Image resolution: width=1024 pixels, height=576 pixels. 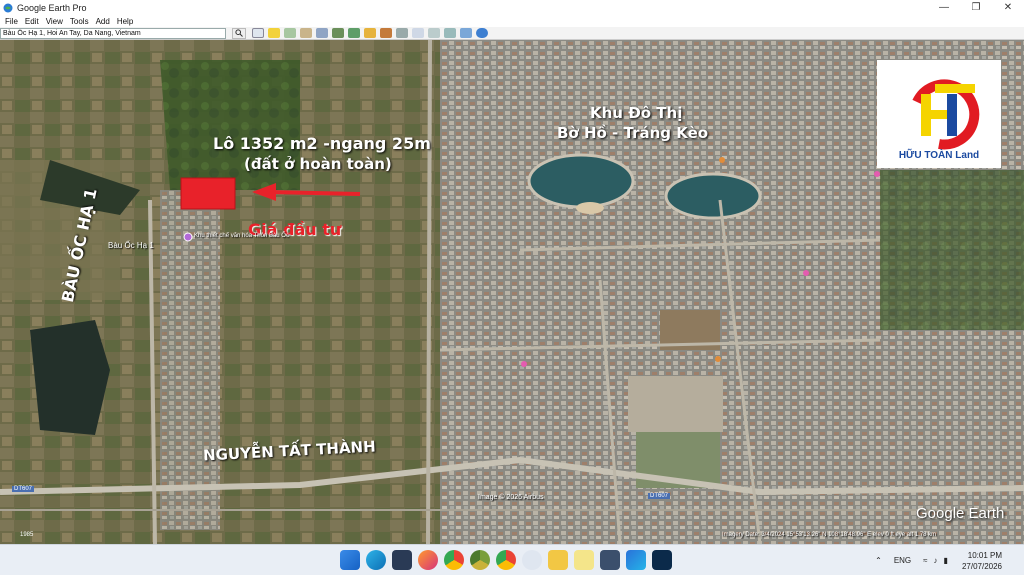 What do you see at coordinates (450, 33) in the screenshot?
I see `save-image-icon` at bounding box center [450, 33].